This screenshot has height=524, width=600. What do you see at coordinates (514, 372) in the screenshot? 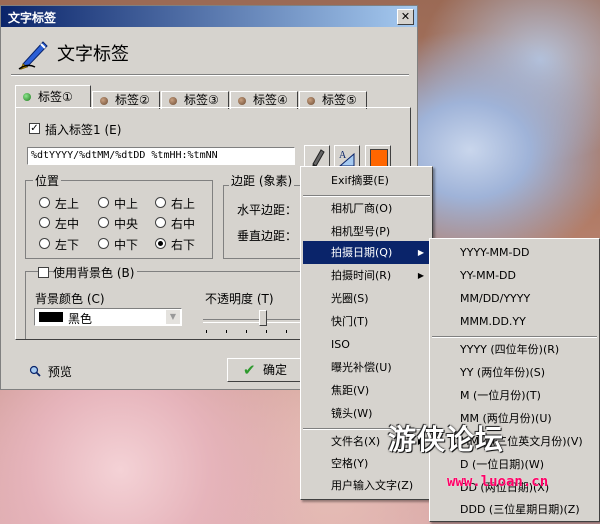
I see `menu-item-yy: YY (两位年份)(S)` at bounding box center [514, 372].